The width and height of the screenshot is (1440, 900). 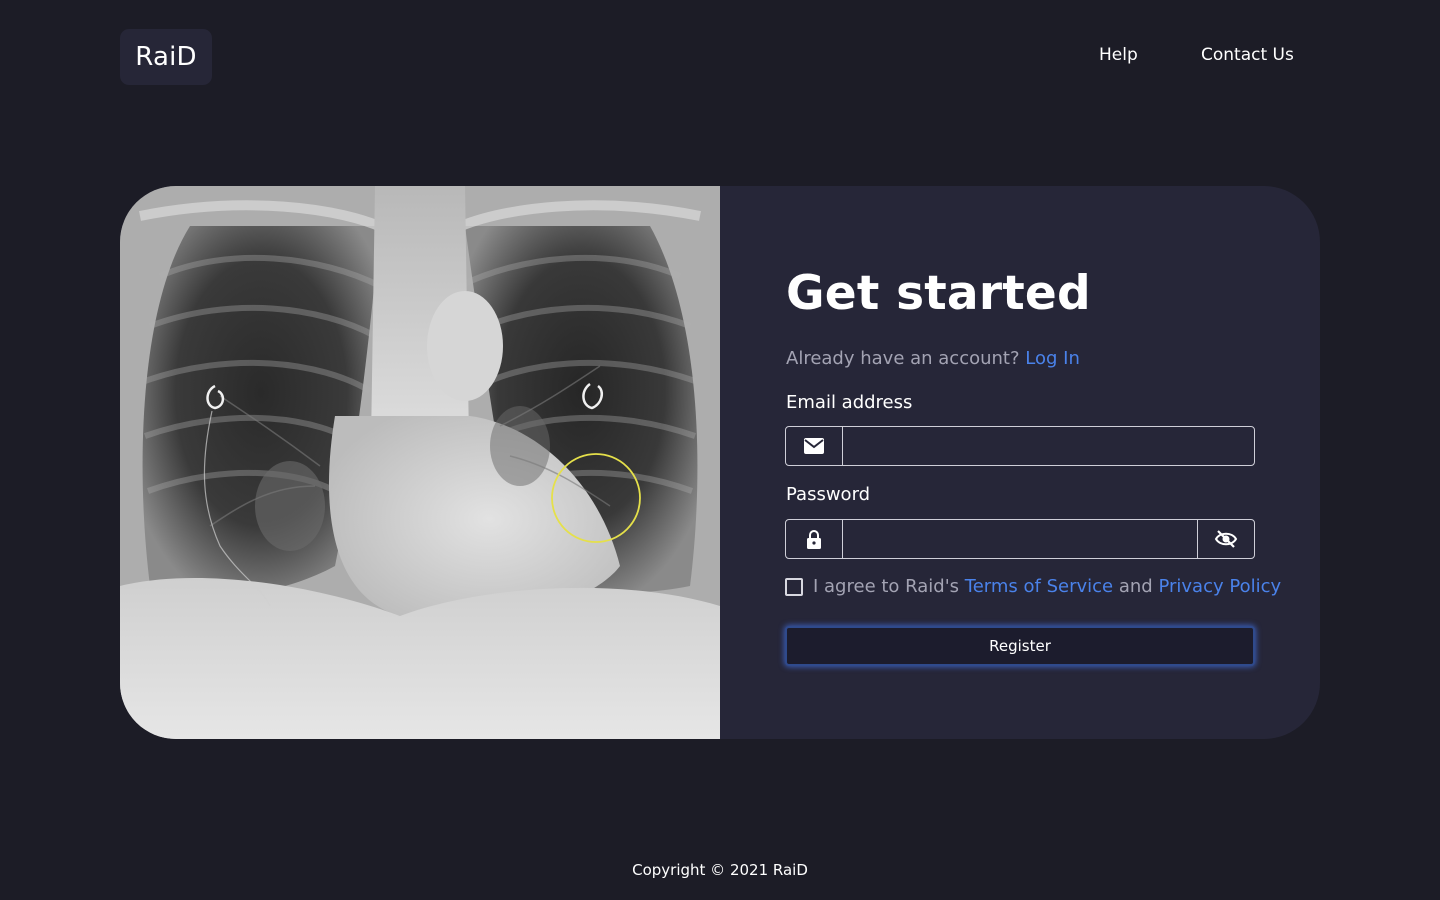 What do you see at coordinates (1225, 539) in the screenshot?
I see `eye-slash-icon` at bounding box center [1225, 539].